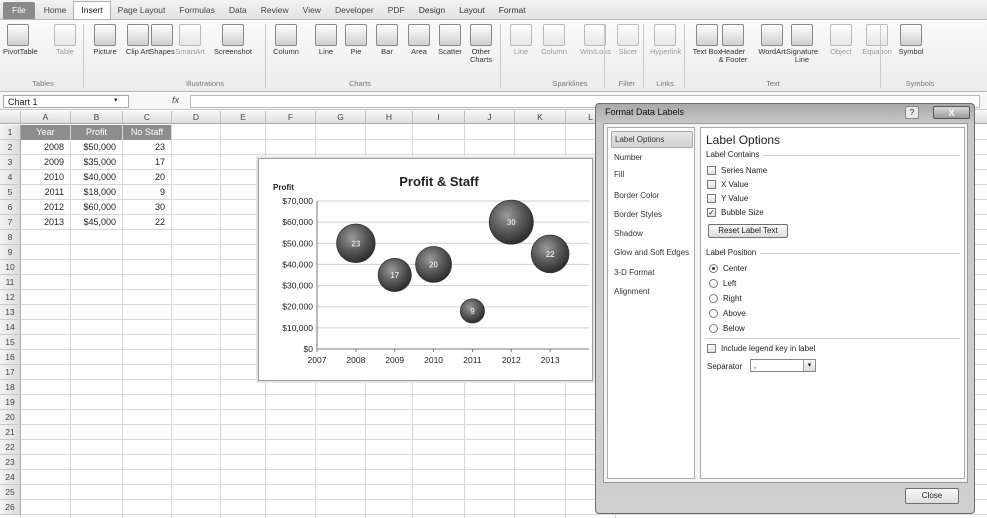  Describe the element at coordinates (10, 207) in the screenshot. I see `row-header-6: 6` at that location.